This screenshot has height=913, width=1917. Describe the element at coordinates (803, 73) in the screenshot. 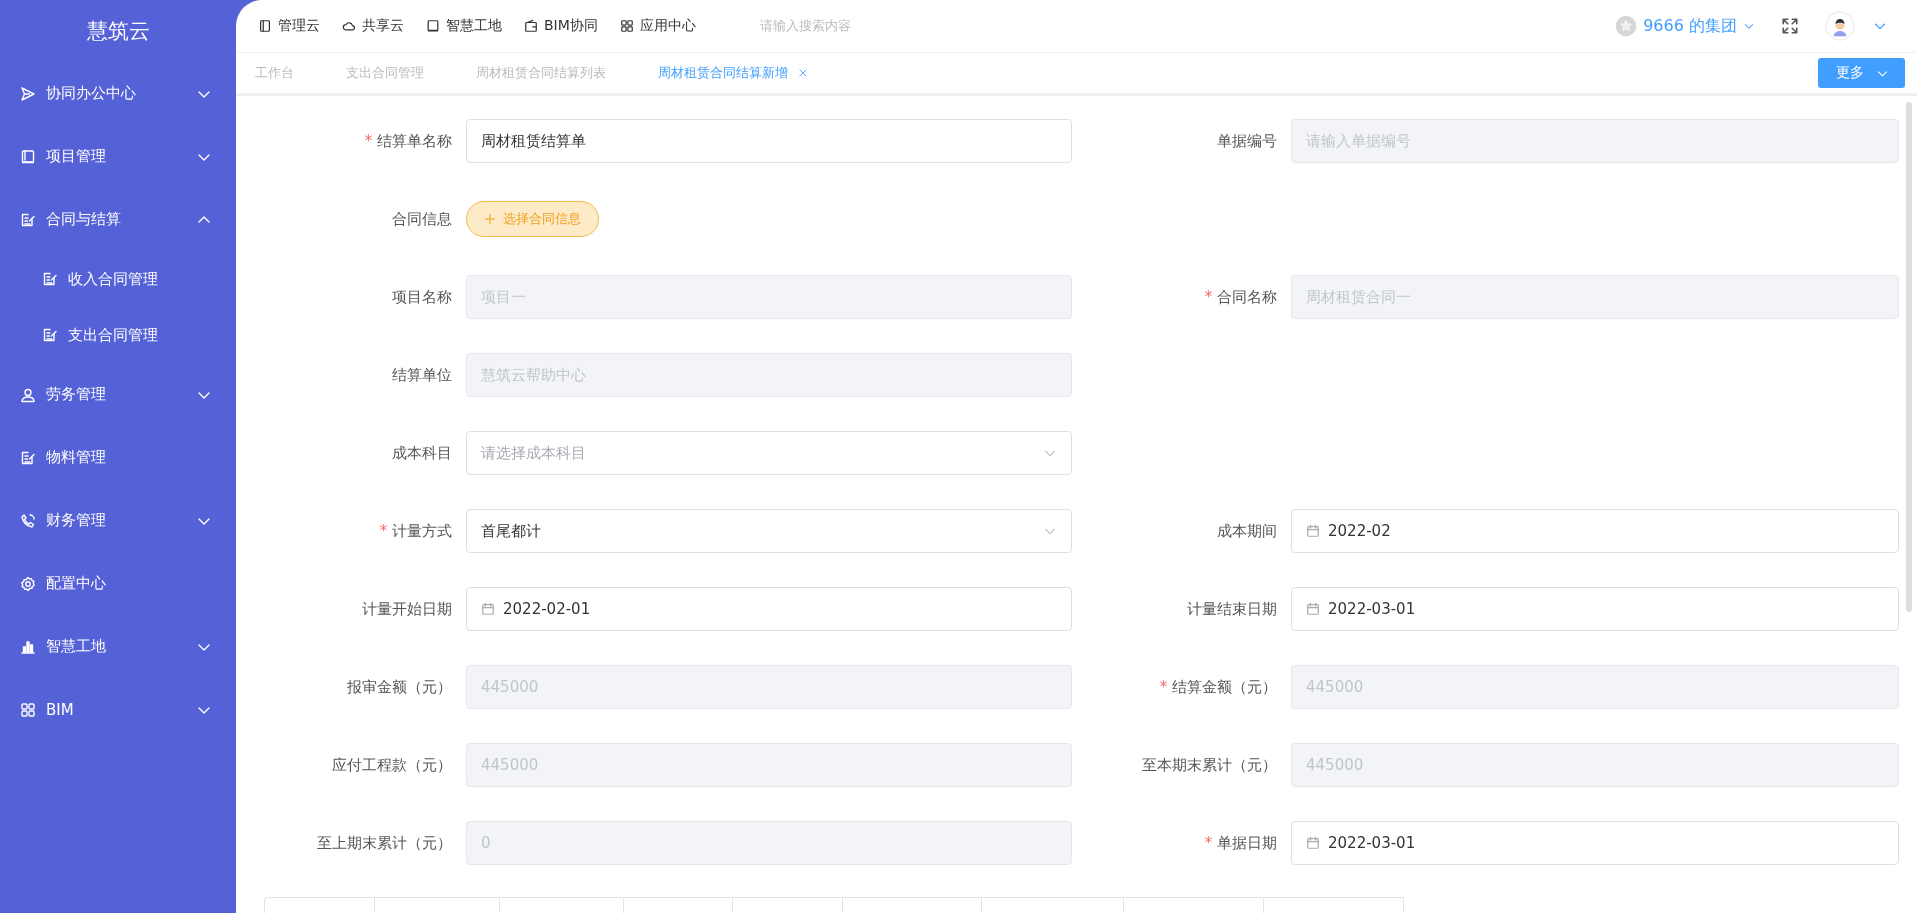

I see `close-icon` at that location.